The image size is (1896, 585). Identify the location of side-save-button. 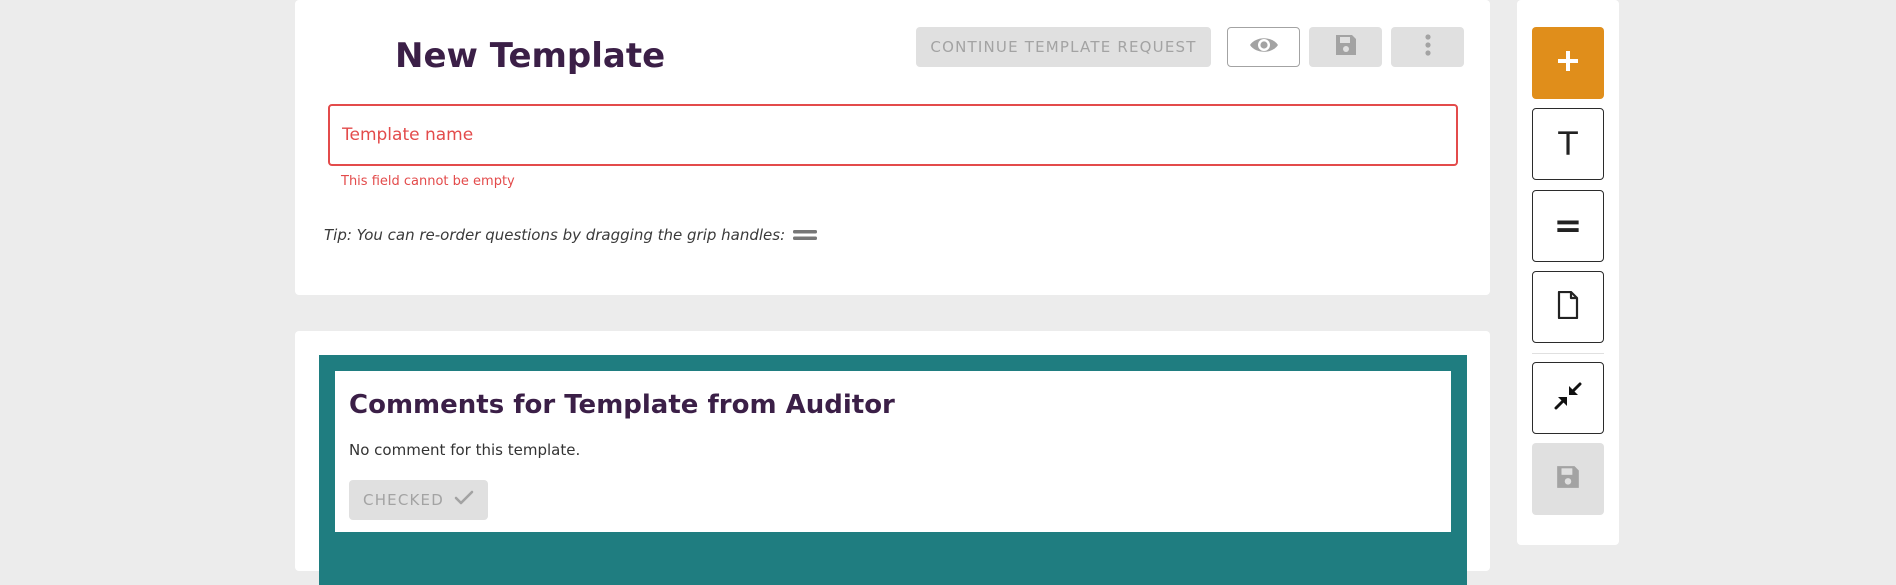
(1568, 479).